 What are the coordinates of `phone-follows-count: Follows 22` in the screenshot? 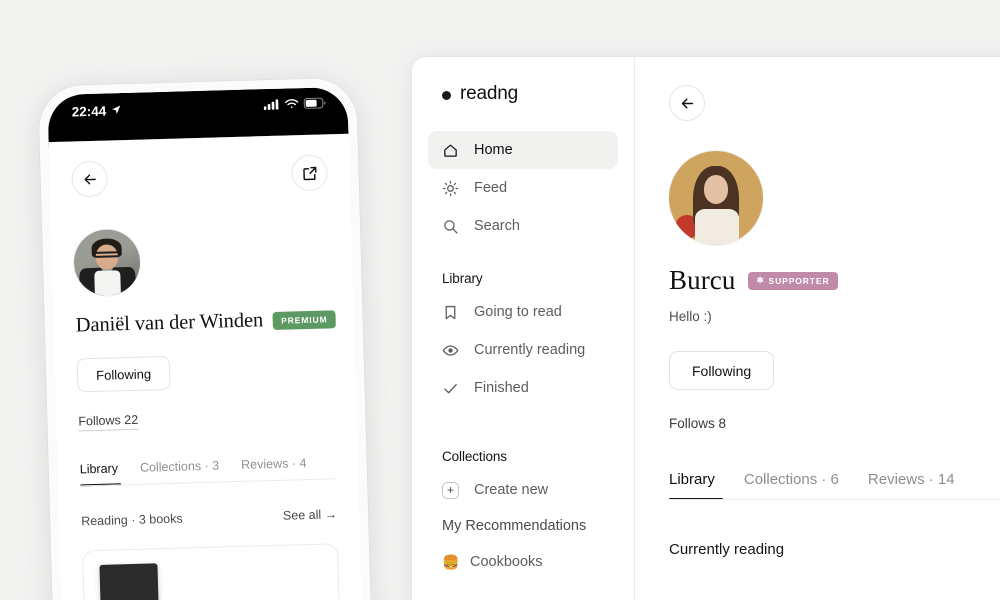 It's located at (108, 422).